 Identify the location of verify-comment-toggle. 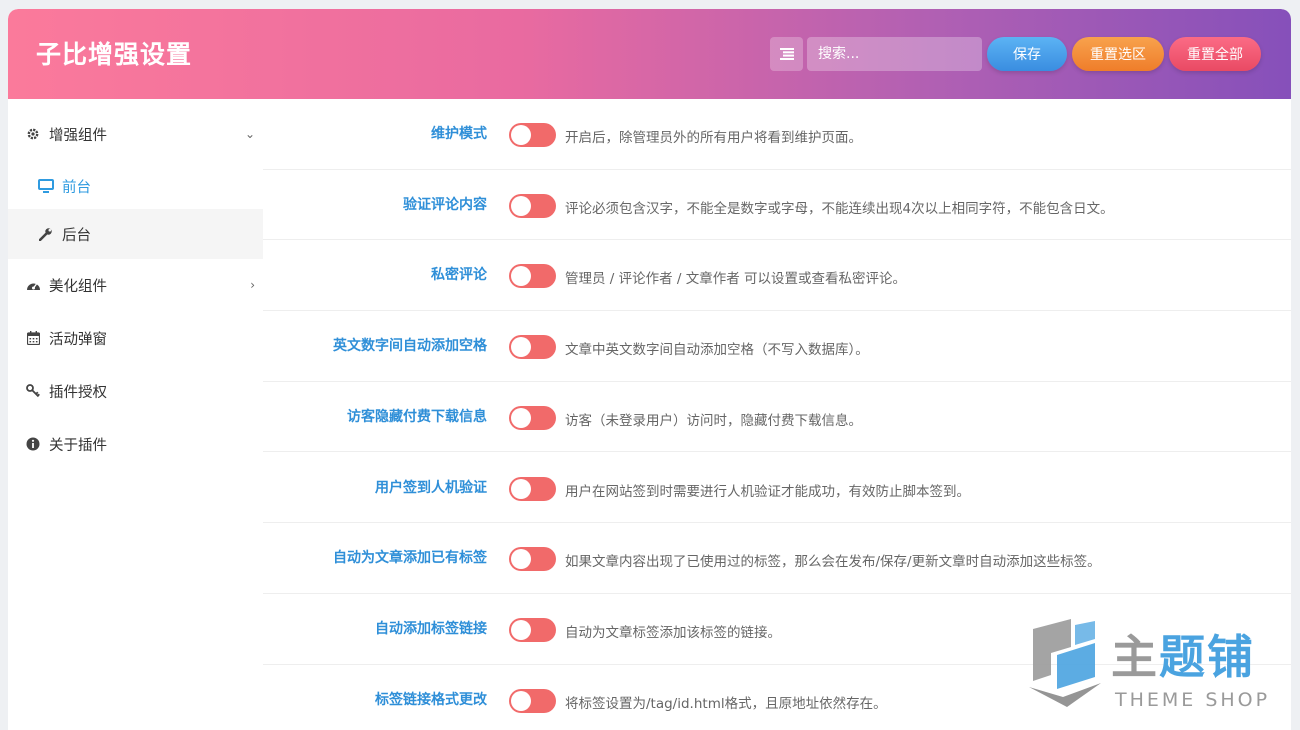
(532, 205).